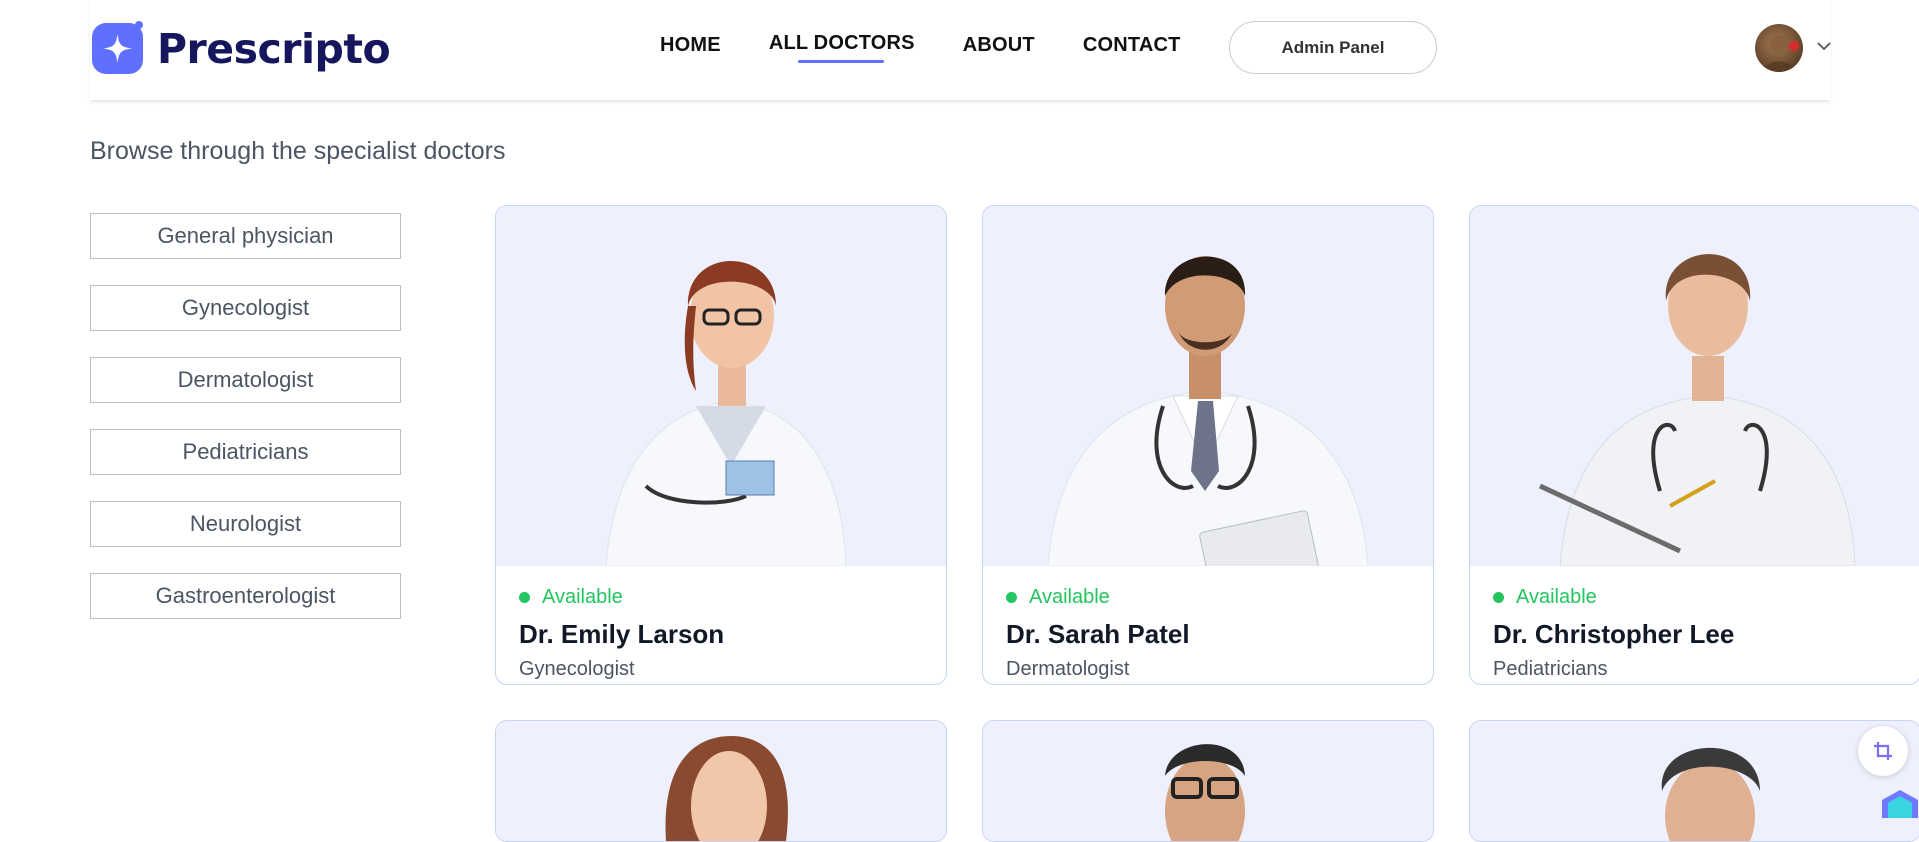 The height and width of the screenshot is (842, 1919). I want to click on avatar, so click(1779, 48).